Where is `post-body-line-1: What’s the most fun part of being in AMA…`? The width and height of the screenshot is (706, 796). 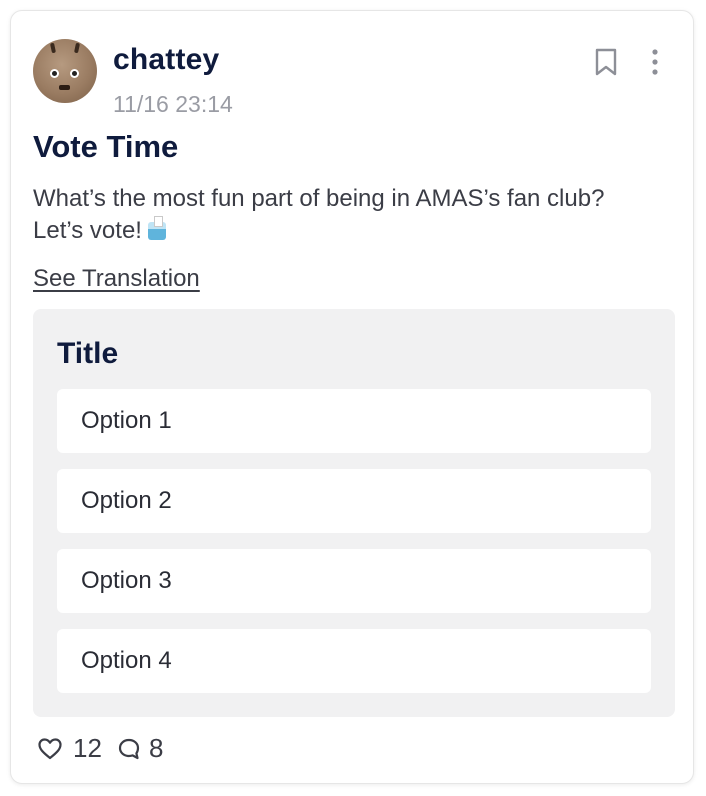
post-body-line-1: What’s the most fun part of being in AMA… is located at coordinates (319, 198).